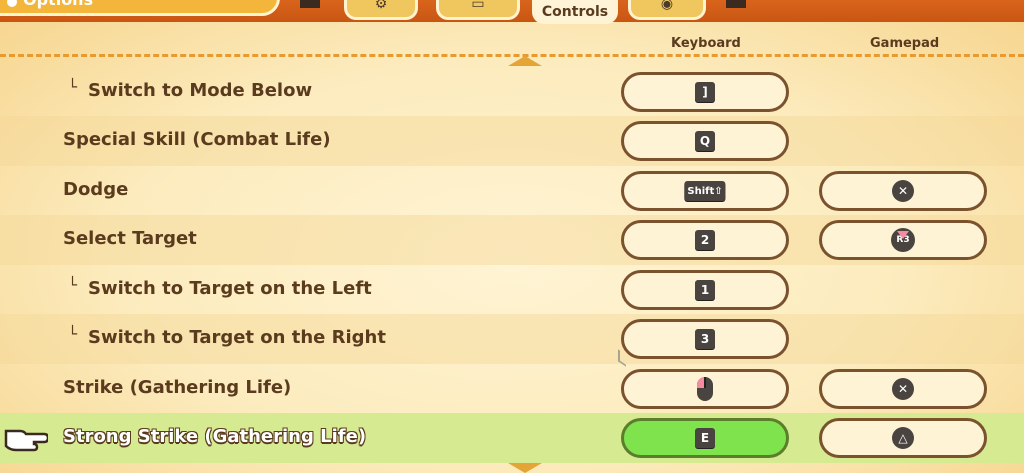 Image resolution: width=1024 pixels, height=473 pixels. I want to click on gamepad-binding-button: △, so click(903, 438).